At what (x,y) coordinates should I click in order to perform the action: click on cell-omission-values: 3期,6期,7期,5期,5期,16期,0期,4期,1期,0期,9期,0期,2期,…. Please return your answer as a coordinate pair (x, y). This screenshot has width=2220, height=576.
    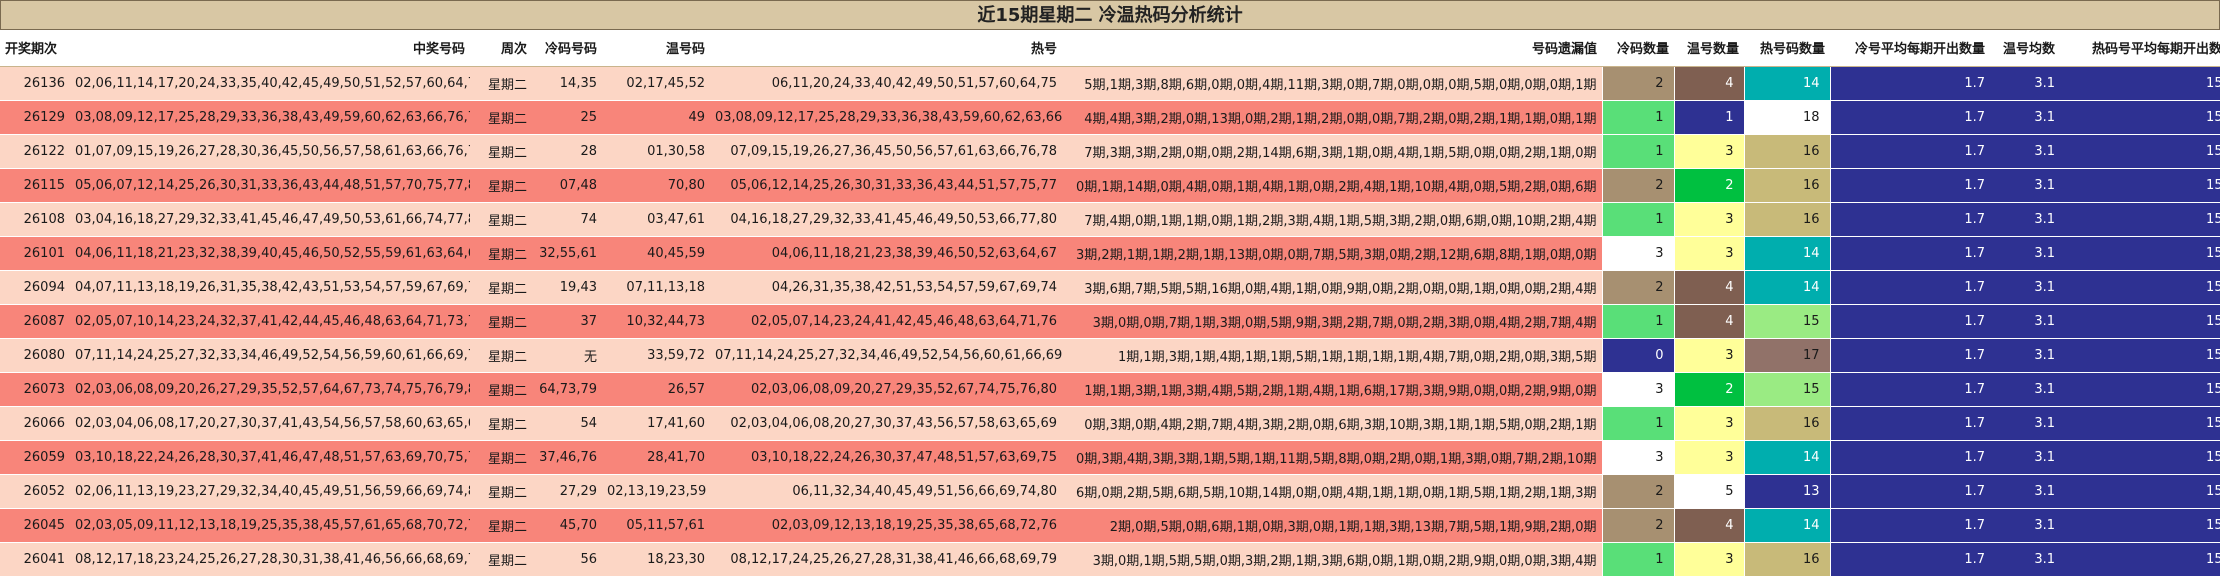
    Looking at the image, I should click on (1332, 286).